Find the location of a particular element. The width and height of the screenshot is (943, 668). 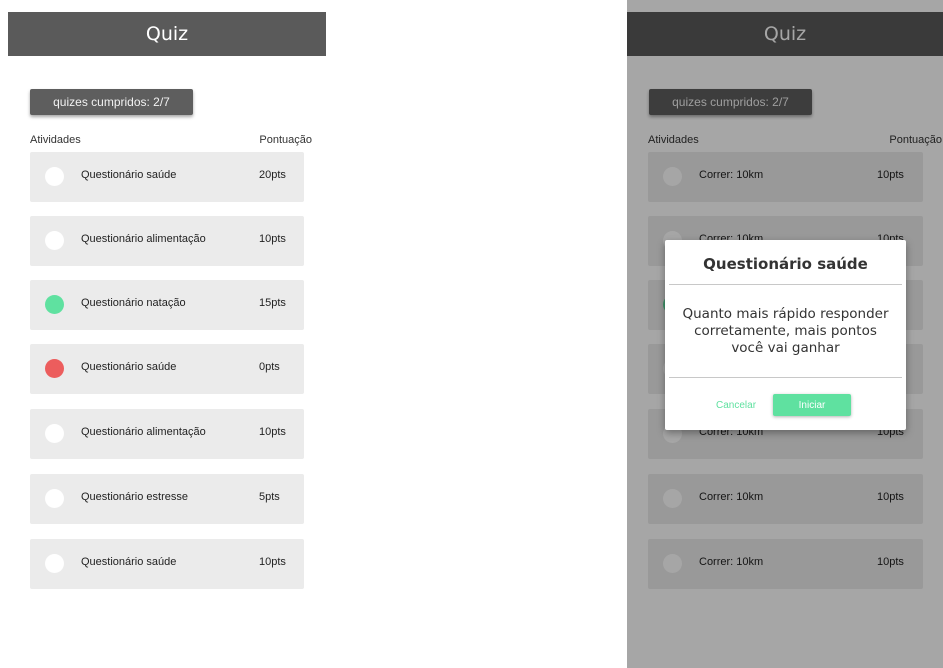

quiz-score: 0pts is located at coordinates (269, 367).